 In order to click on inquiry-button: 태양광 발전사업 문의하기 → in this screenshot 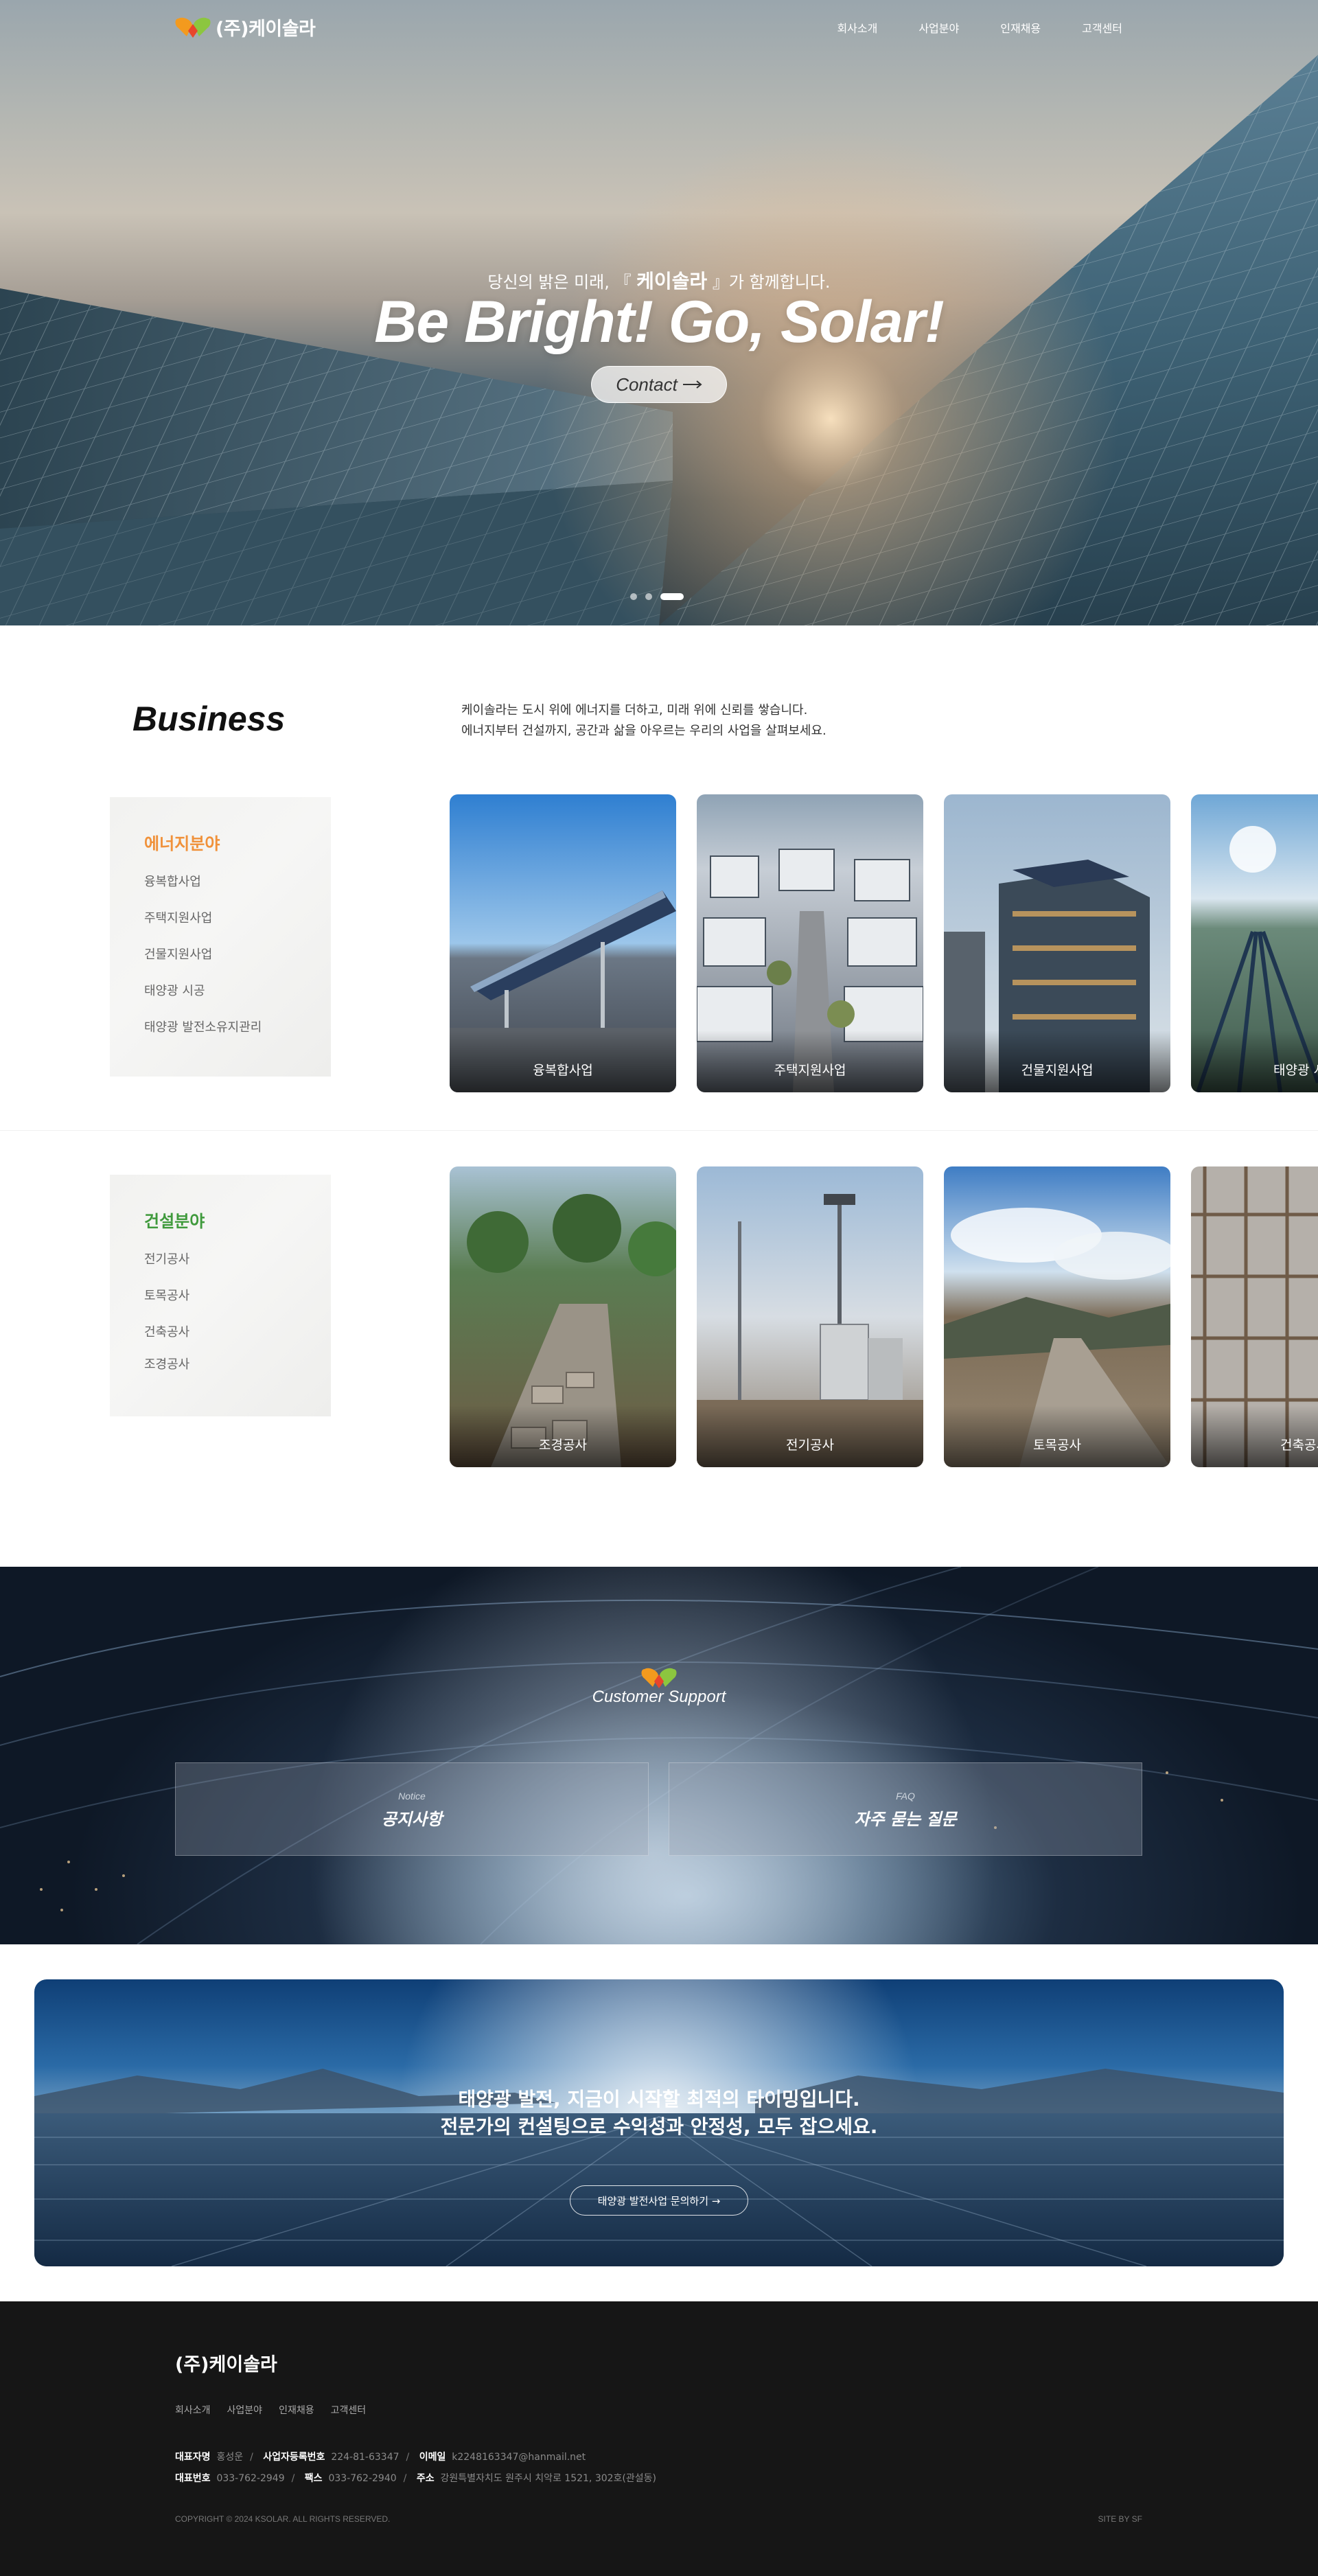, I will do `click(659, 2200)`.